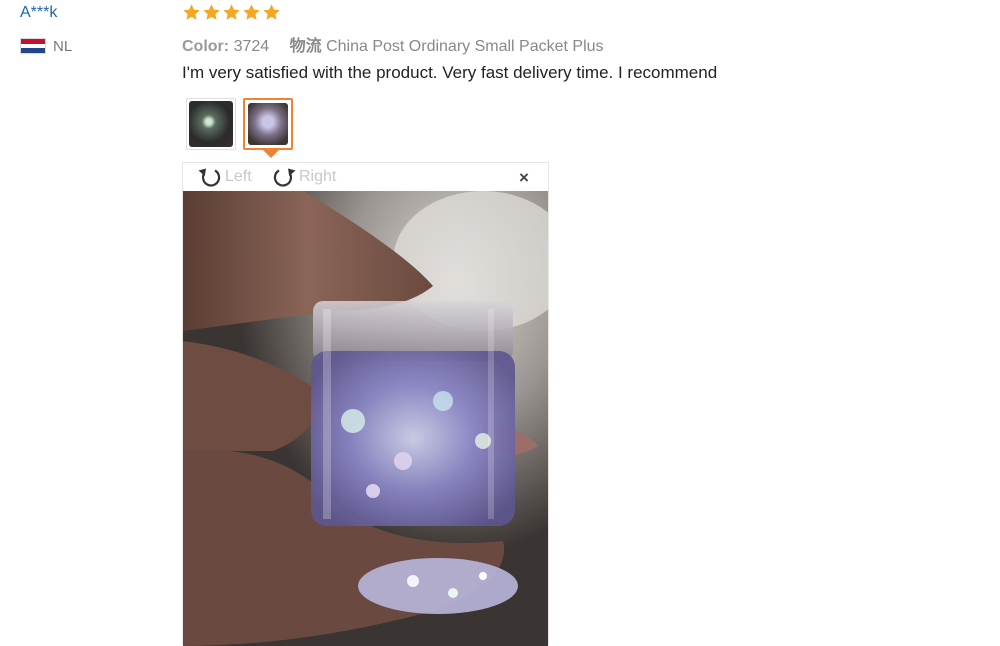 The image size is (1000, 646). Describe the element at coordinates (305, 46) in the screenshot. I see `shipping-label: 物流` at that location.